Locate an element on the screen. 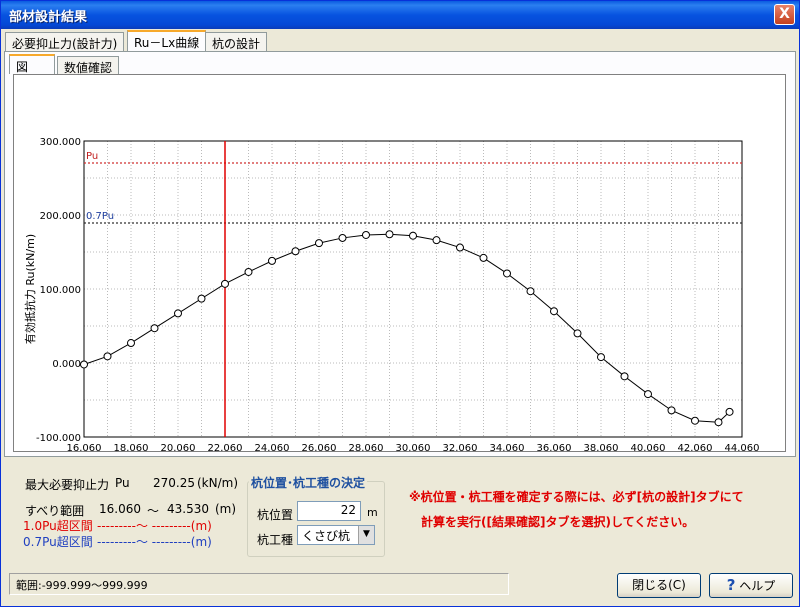 This screenshot has width=800, height=607. close-window-button: X is located at coordinates (784, 14).